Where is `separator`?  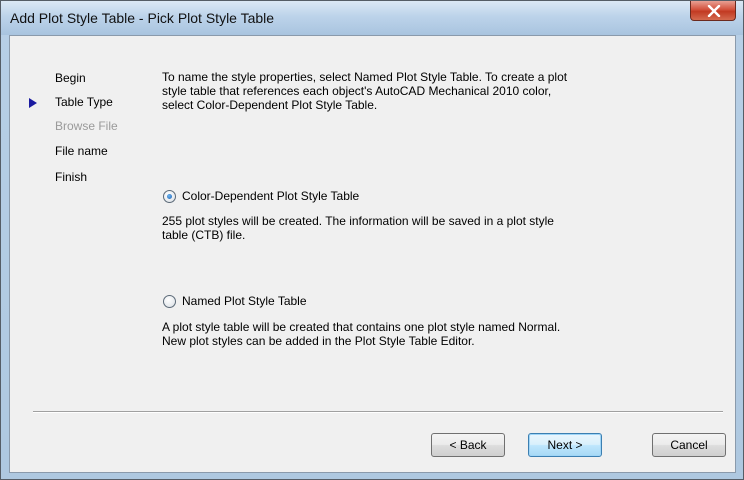 separator is located at coordinates (378, 412).